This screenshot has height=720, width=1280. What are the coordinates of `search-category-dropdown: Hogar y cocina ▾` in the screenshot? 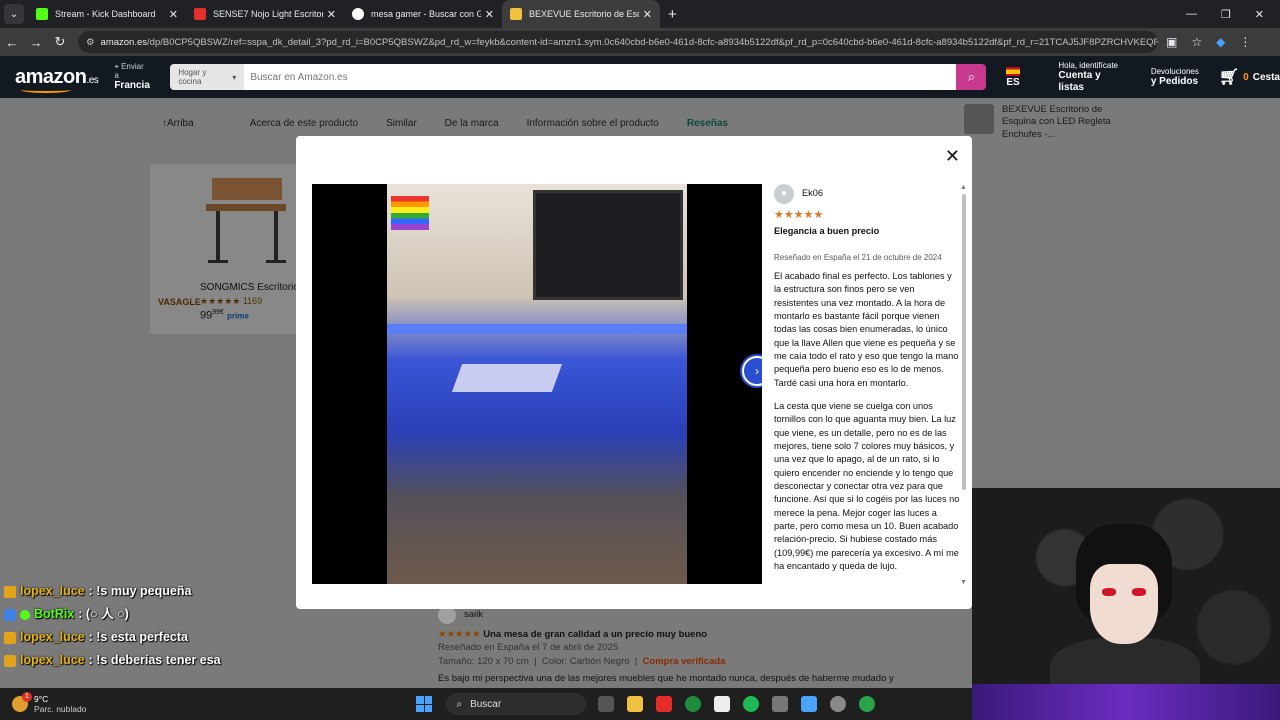 It's located at (207, 77).